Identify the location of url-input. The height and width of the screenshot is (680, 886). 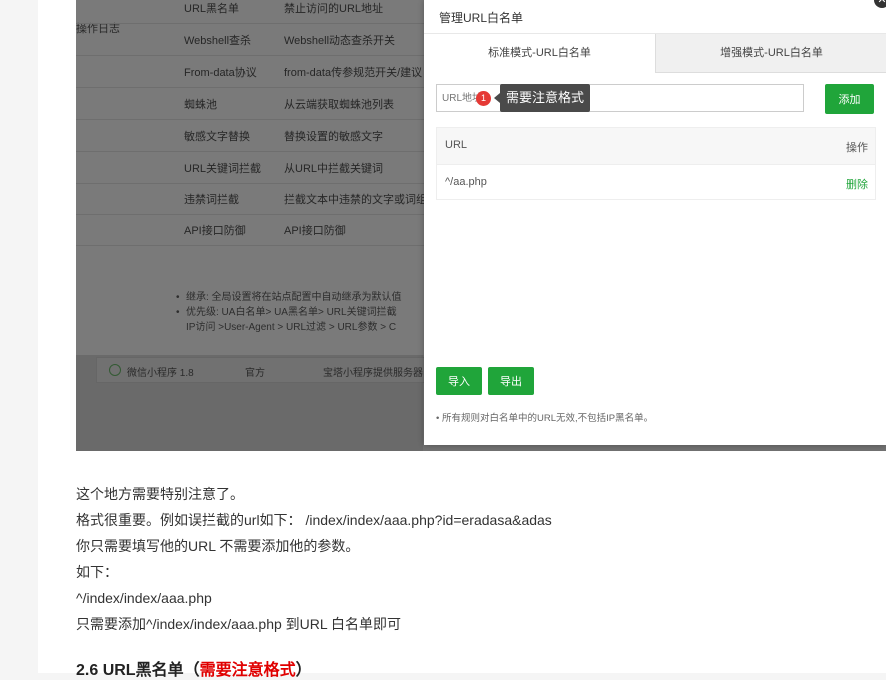
(620, 98).